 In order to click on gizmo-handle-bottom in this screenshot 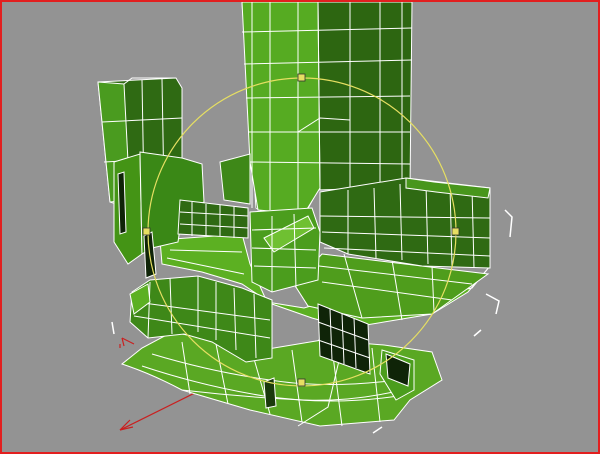, I will do `click(301, 382)`.